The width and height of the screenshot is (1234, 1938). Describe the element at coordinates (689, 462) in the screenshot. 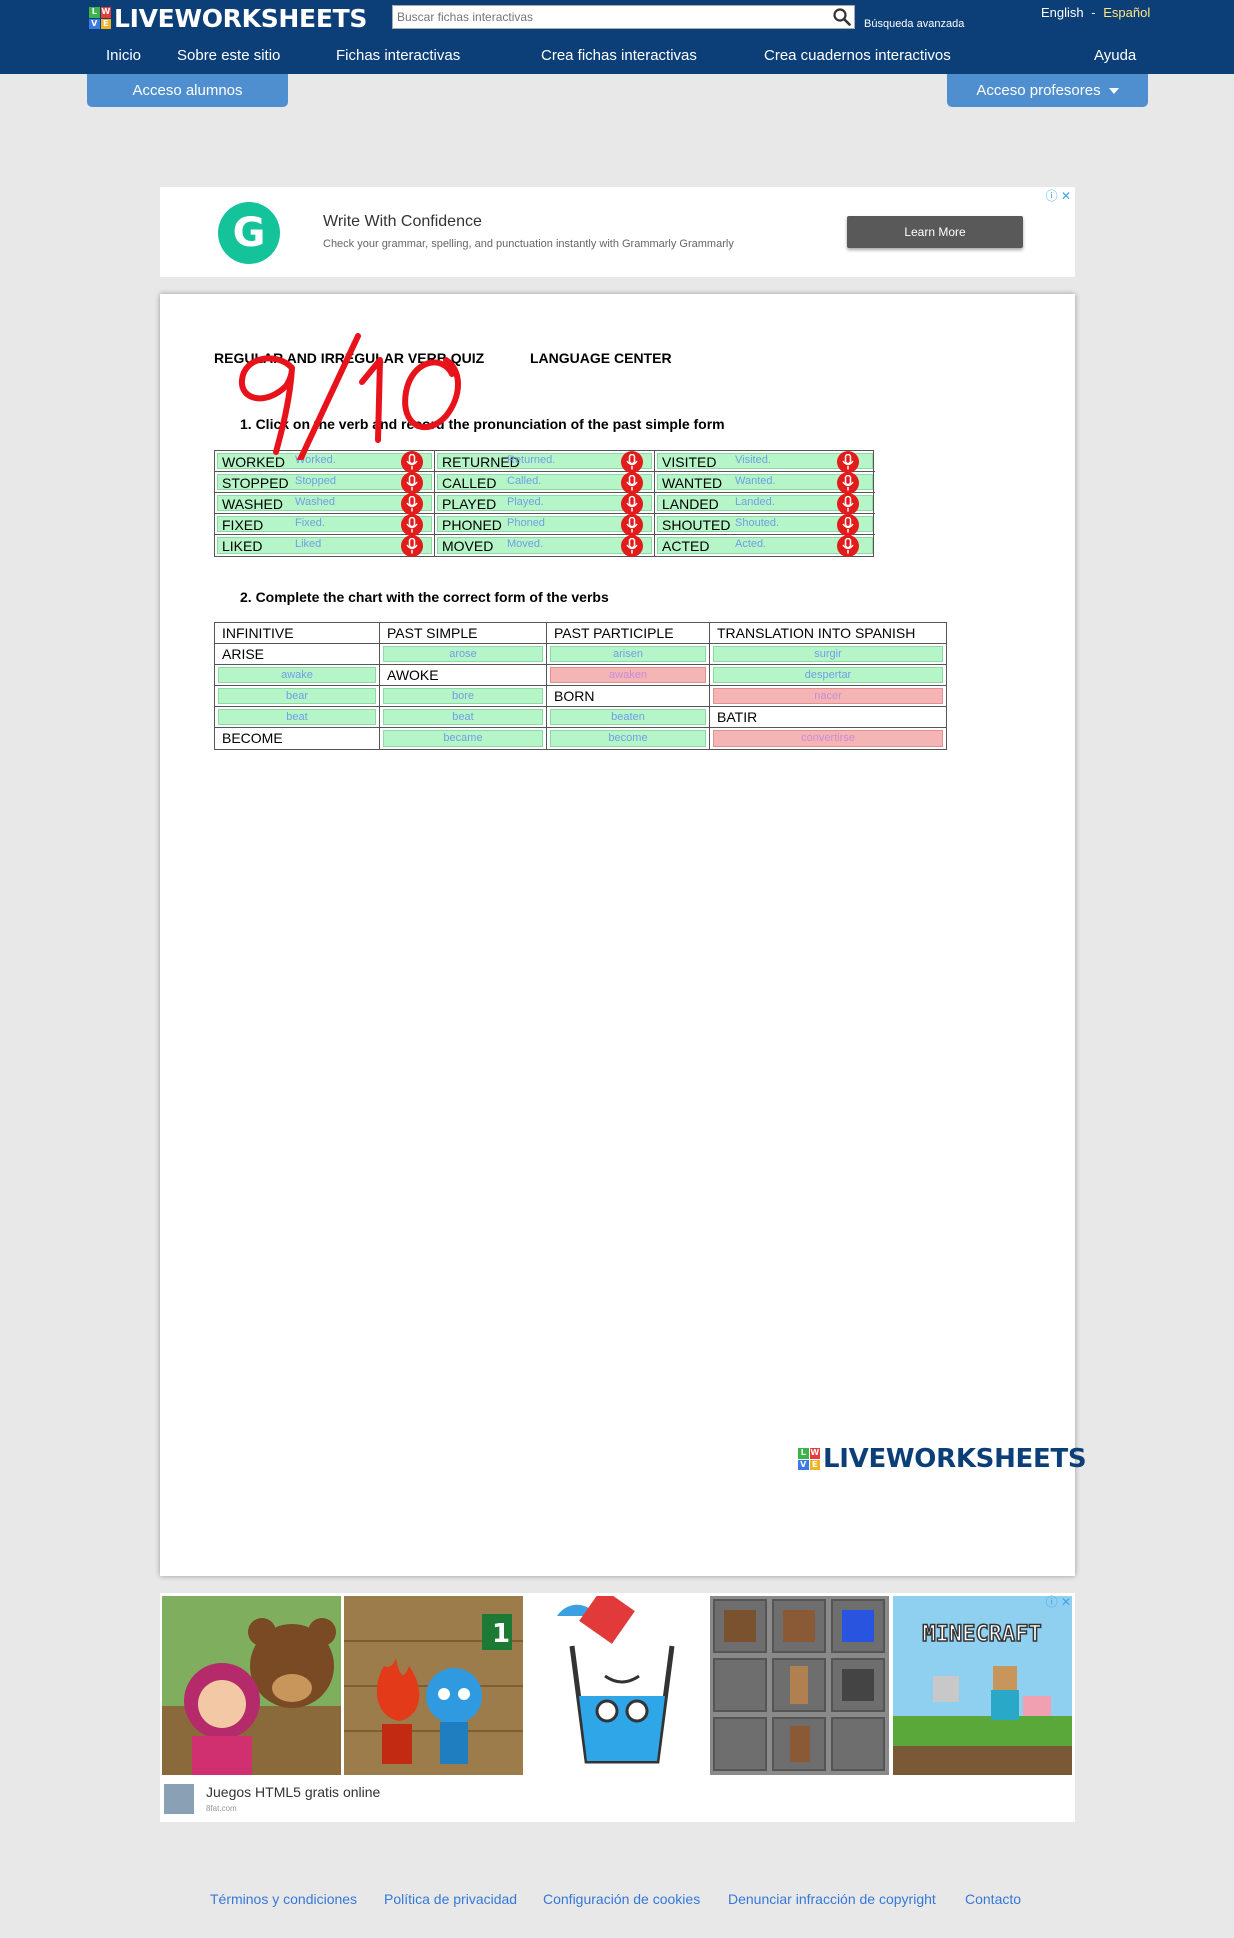

I see `pron-verb: VISITED` at that location.